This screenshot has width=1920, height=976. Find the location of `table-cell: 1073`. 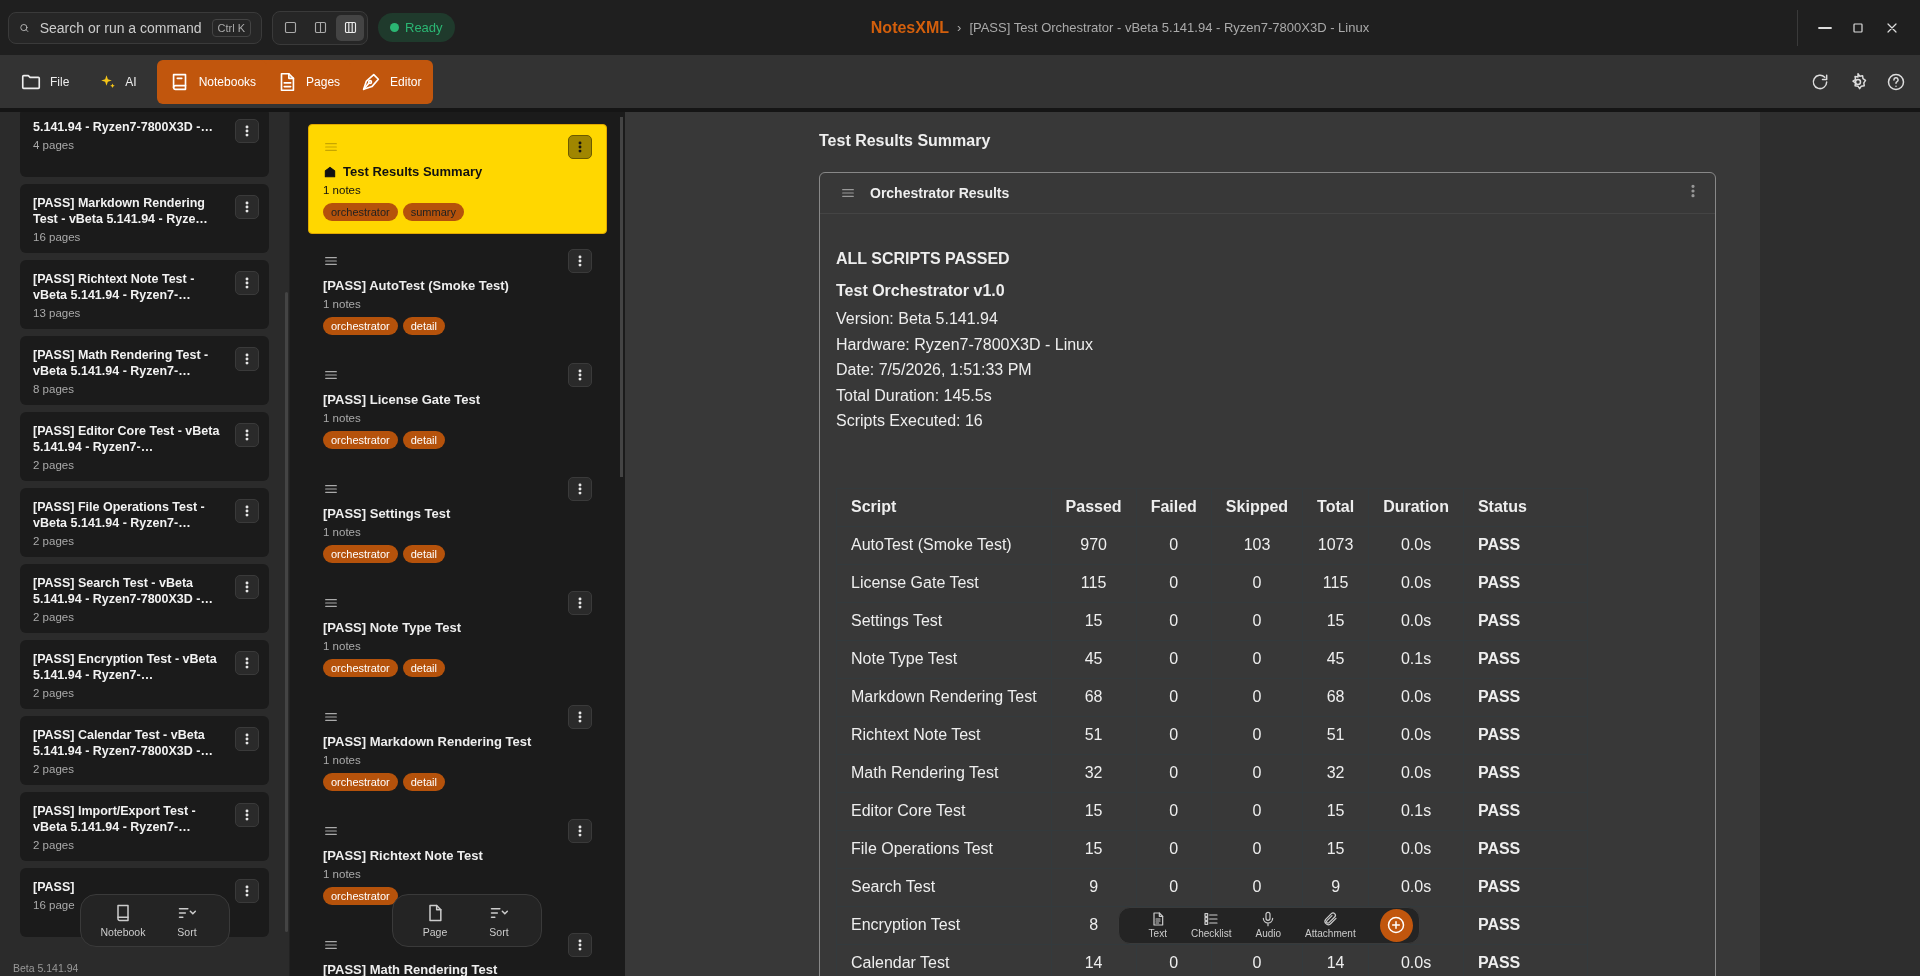

table-cell: 1073 is located at coordinates (1335, 544).